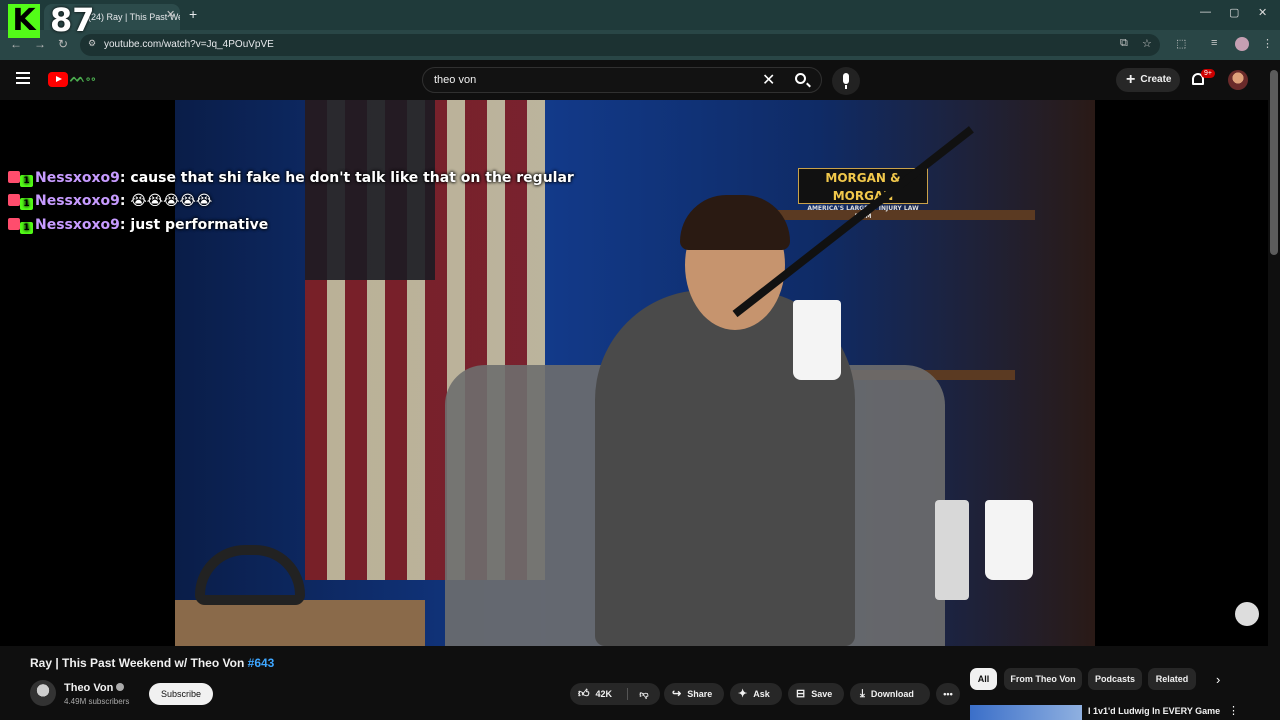 This screenshot has height=720, width=1280. I want to click on clear-icon: ✕, so click(768, 80).